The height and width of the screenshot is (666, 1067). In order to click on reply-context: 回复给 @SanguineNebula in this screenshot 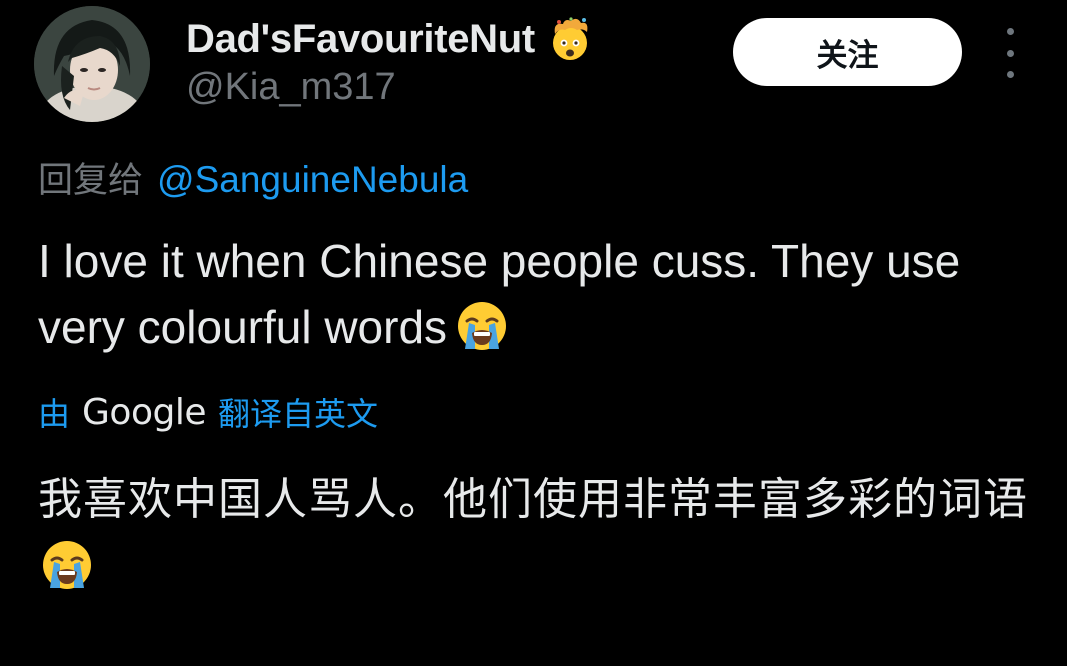, I will do `click(253, 177)`.